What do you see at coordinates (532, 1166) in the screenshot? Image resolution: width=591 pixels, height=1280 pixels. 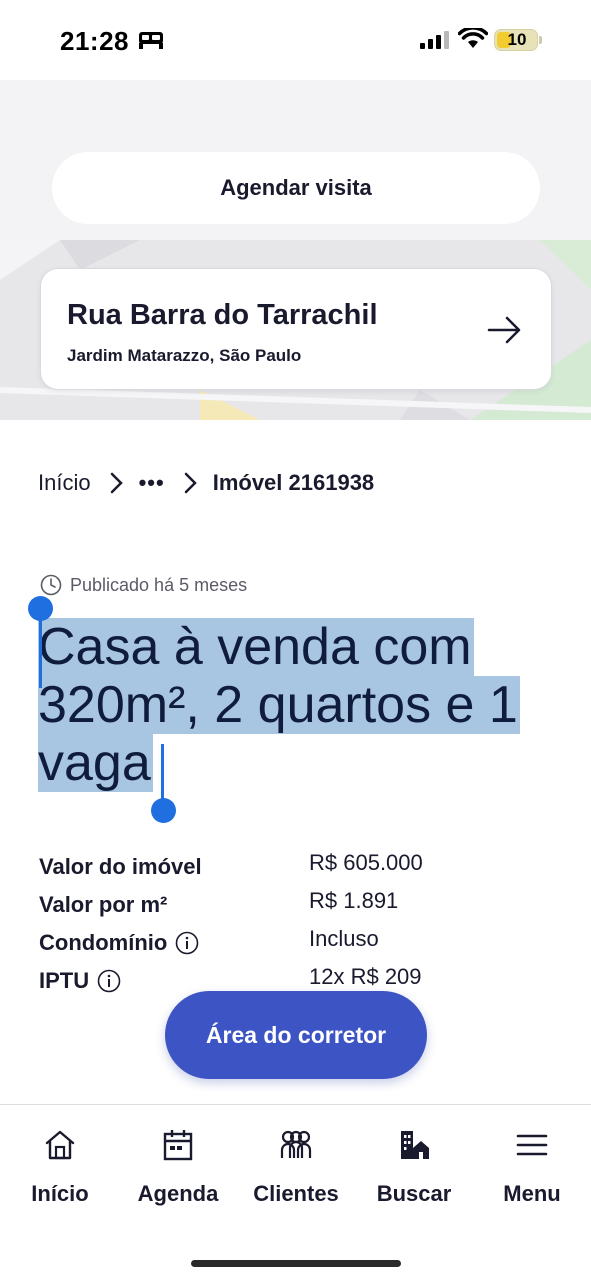 I see `nav-item-menu: Menu` at bounding box center [532, 1166].